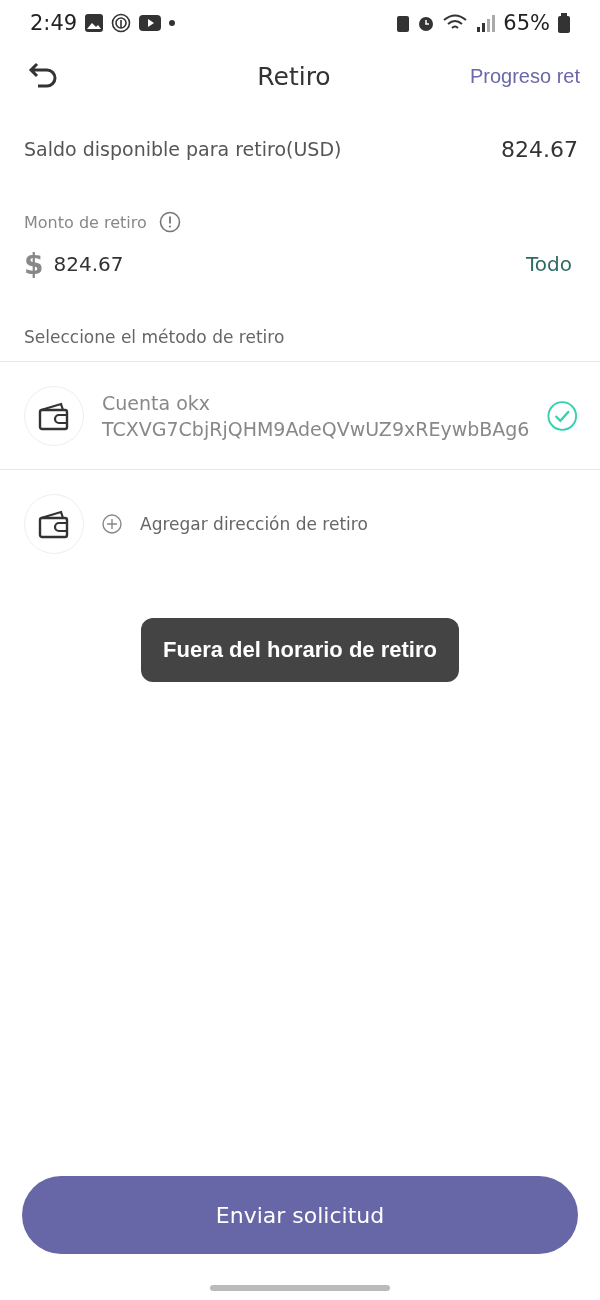  Describe the element at coordinates (94, 22) in the screenshot. I see `gallery-icon` at that location.